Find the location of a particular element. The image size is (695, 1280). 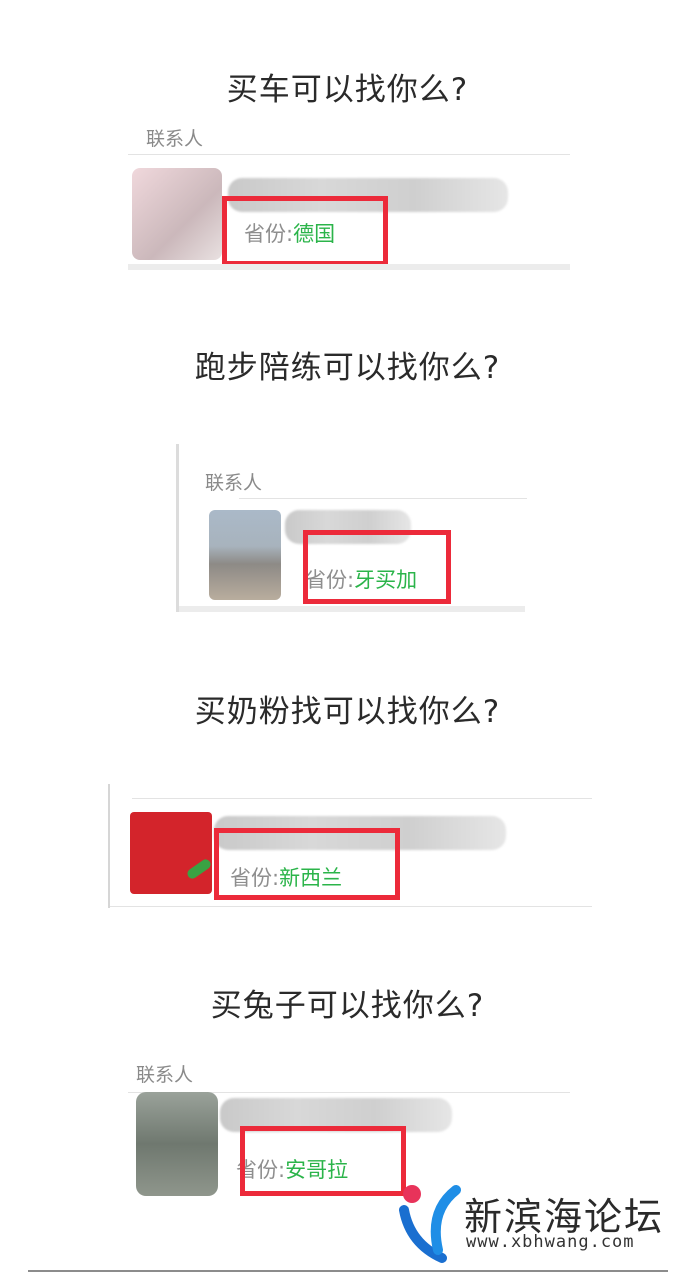

contact-card-2: 联系人 省份:牙买加 is located at coordinates (351, 528).